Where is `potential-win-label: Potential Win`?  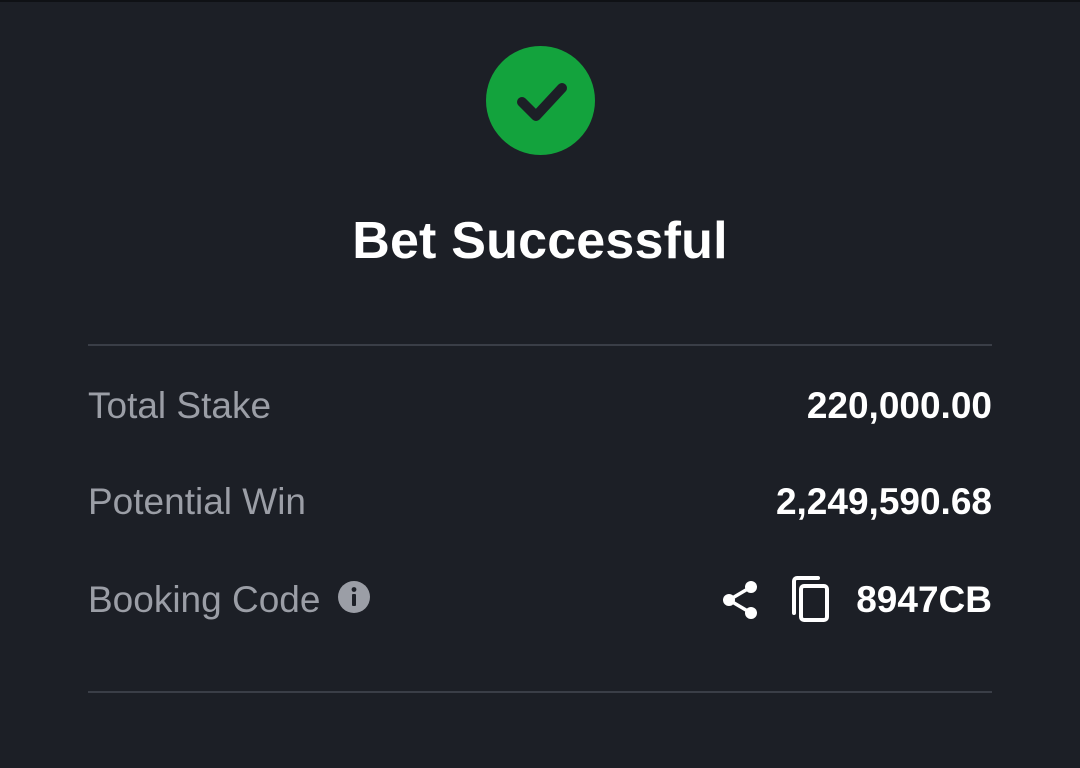
potential-win-label: Potential Win is located at coordinates (197, 501).